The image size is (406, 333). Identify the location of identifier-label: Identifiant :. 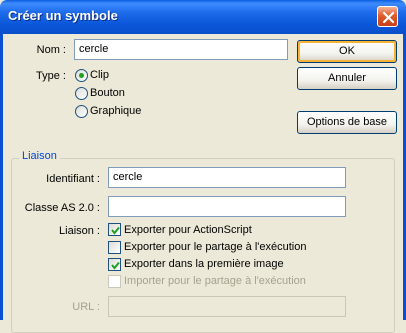
(73, 179).